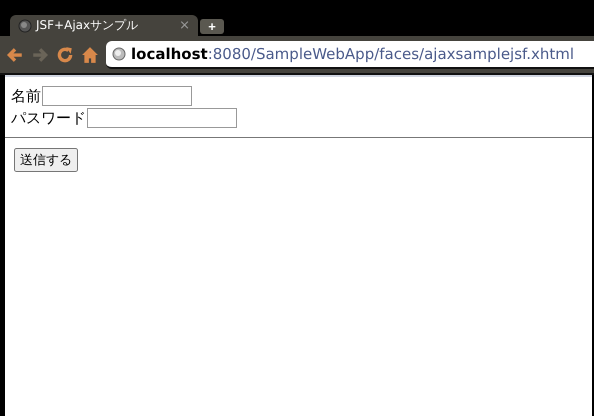  I want to click on field-label: パスワード, so click(48, 118).